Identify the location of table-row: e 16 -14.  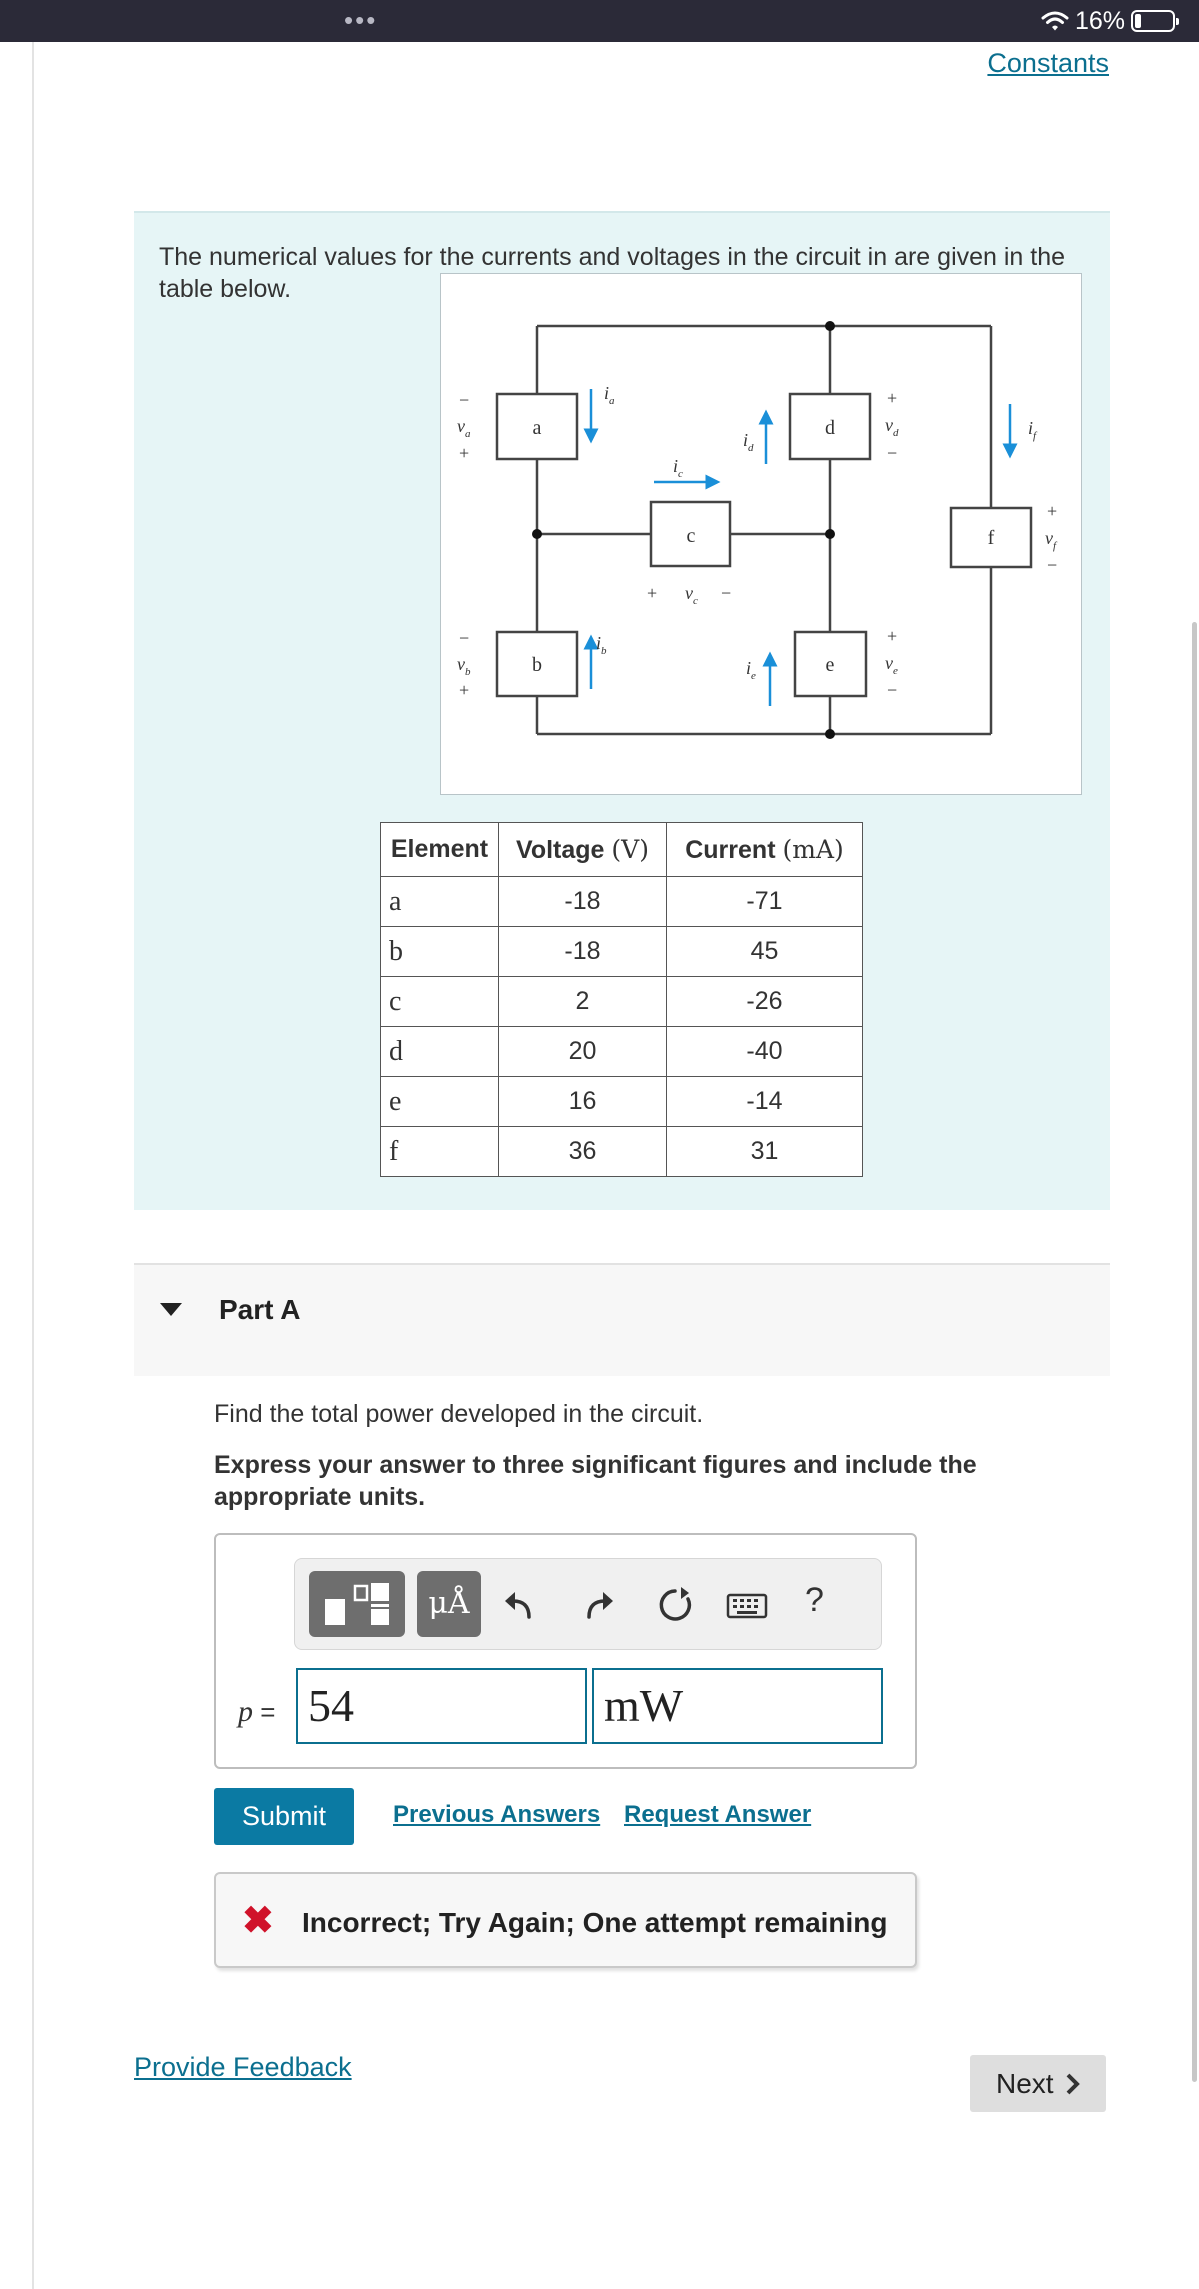
(621, 1101).